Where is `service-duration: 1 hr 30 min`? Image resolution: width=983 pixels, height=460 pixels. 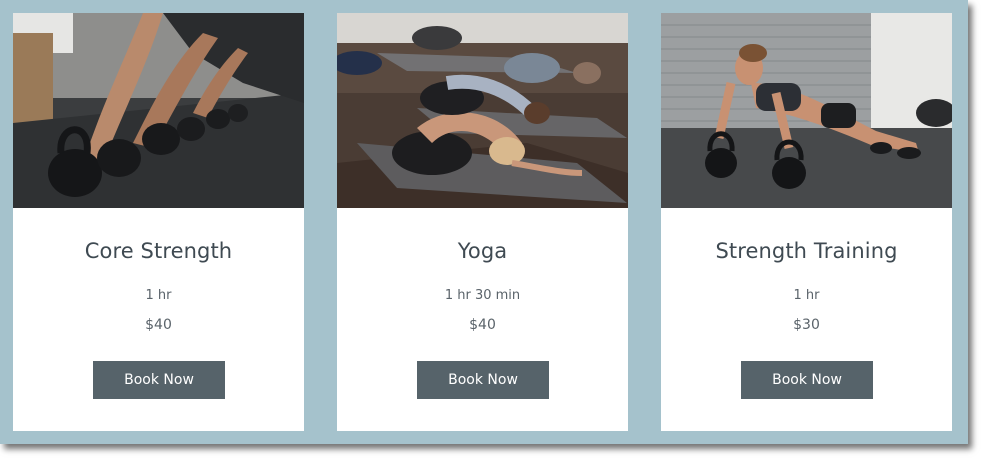 service-duration: 1 hr 30 min is located at coordinates (482, 295).